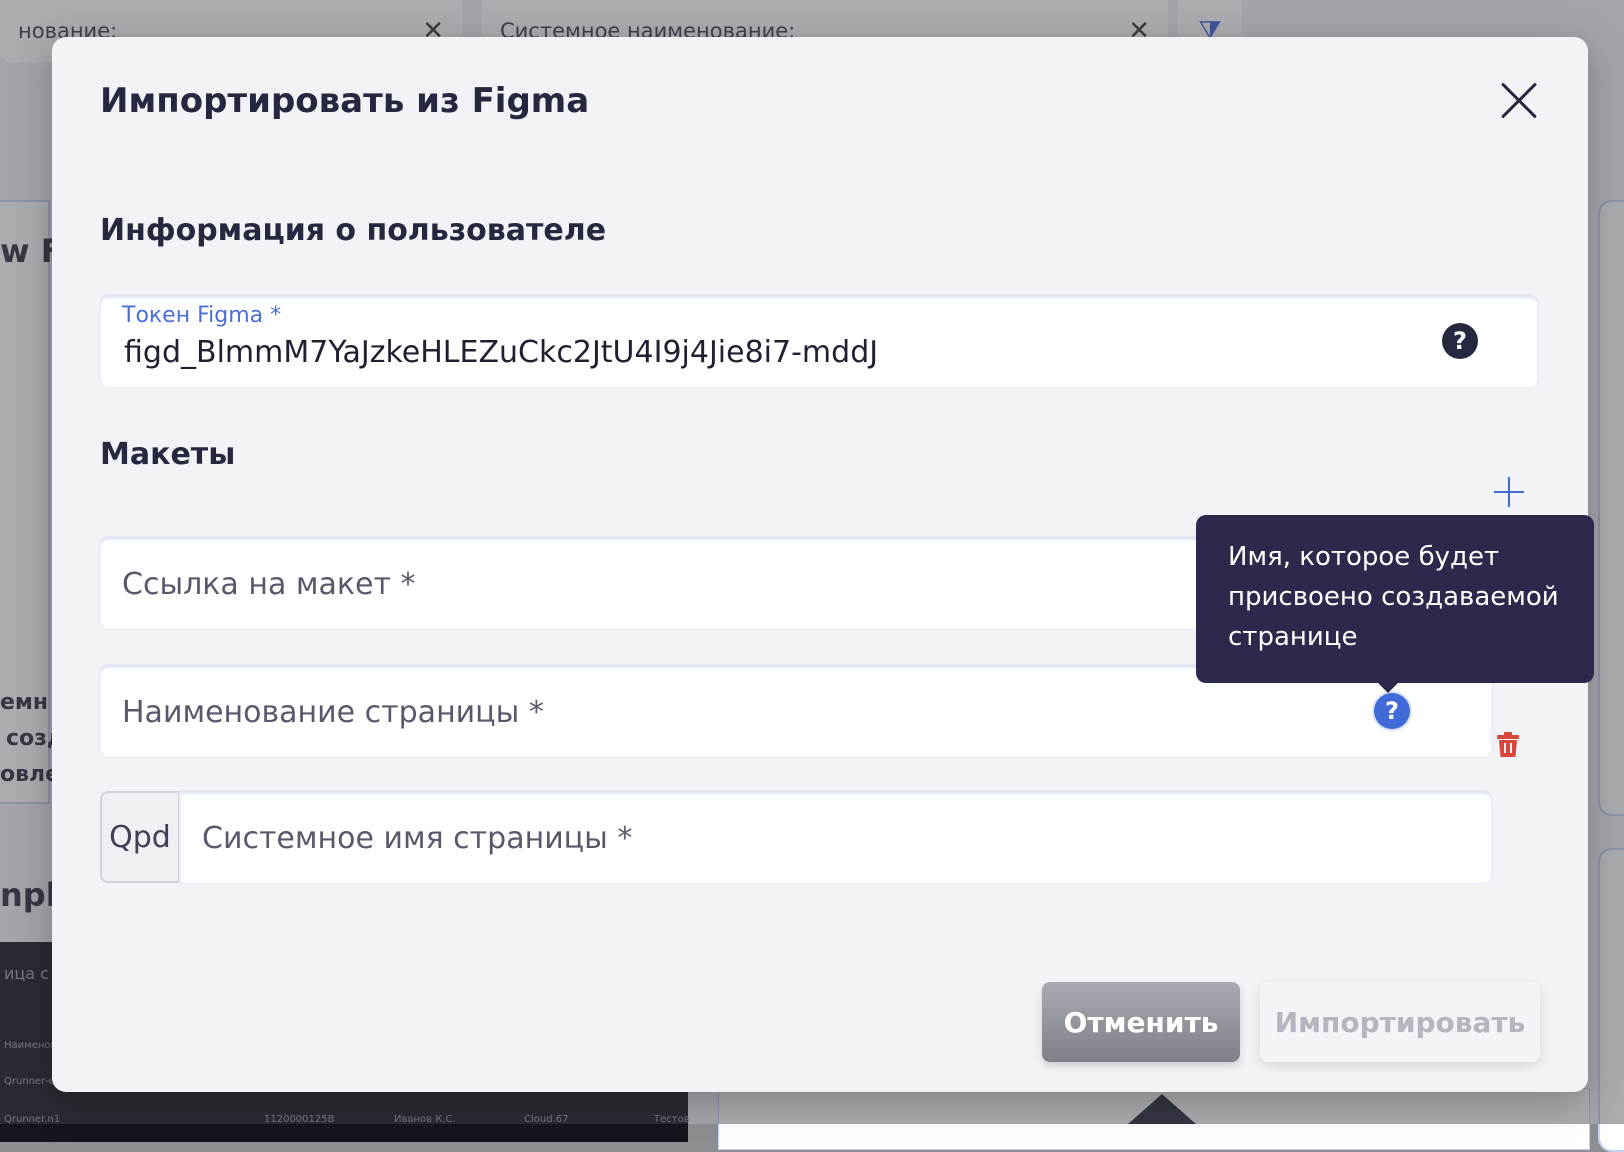  I want to click on add-layout-icon, so click(1509, 492).